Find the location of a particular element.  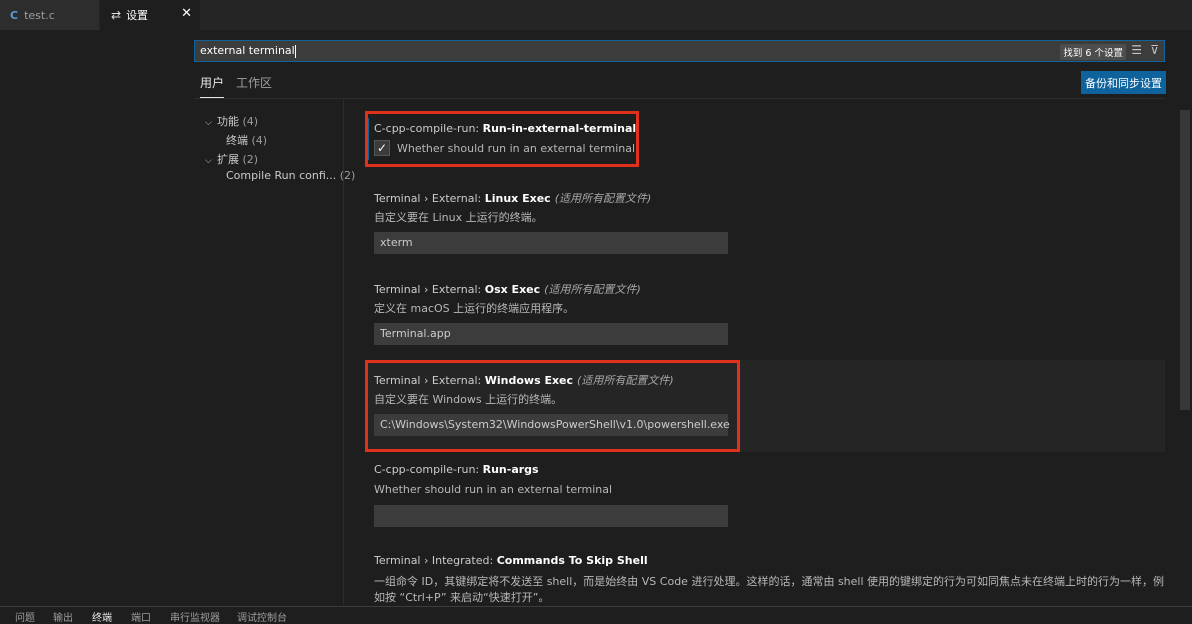

editor-tab-bar: C test.c ⇄ 设置 ✕ is located at coordinates (596, 15).